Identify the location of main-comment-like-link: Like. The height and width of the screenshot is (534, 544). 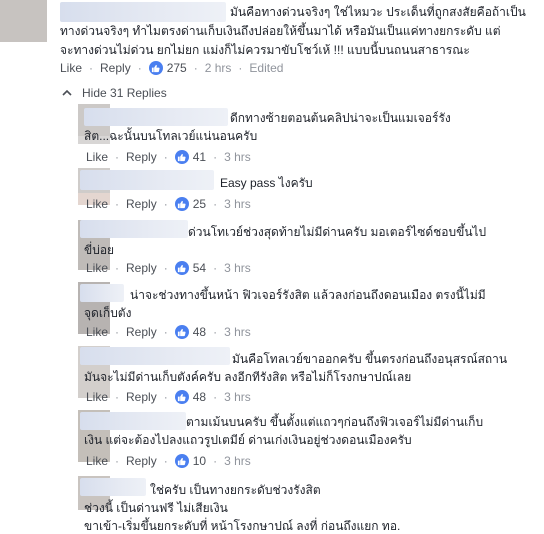
(71, 68).